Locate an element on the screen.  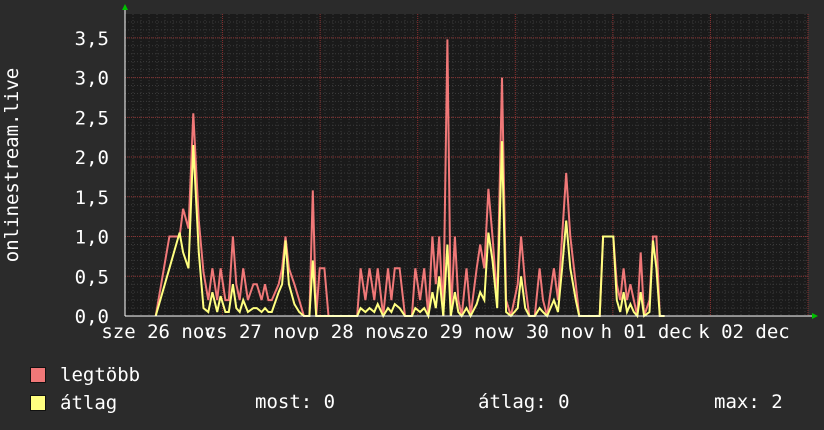
y-tick-label: 3,0 is located at coordinates (92, 79).